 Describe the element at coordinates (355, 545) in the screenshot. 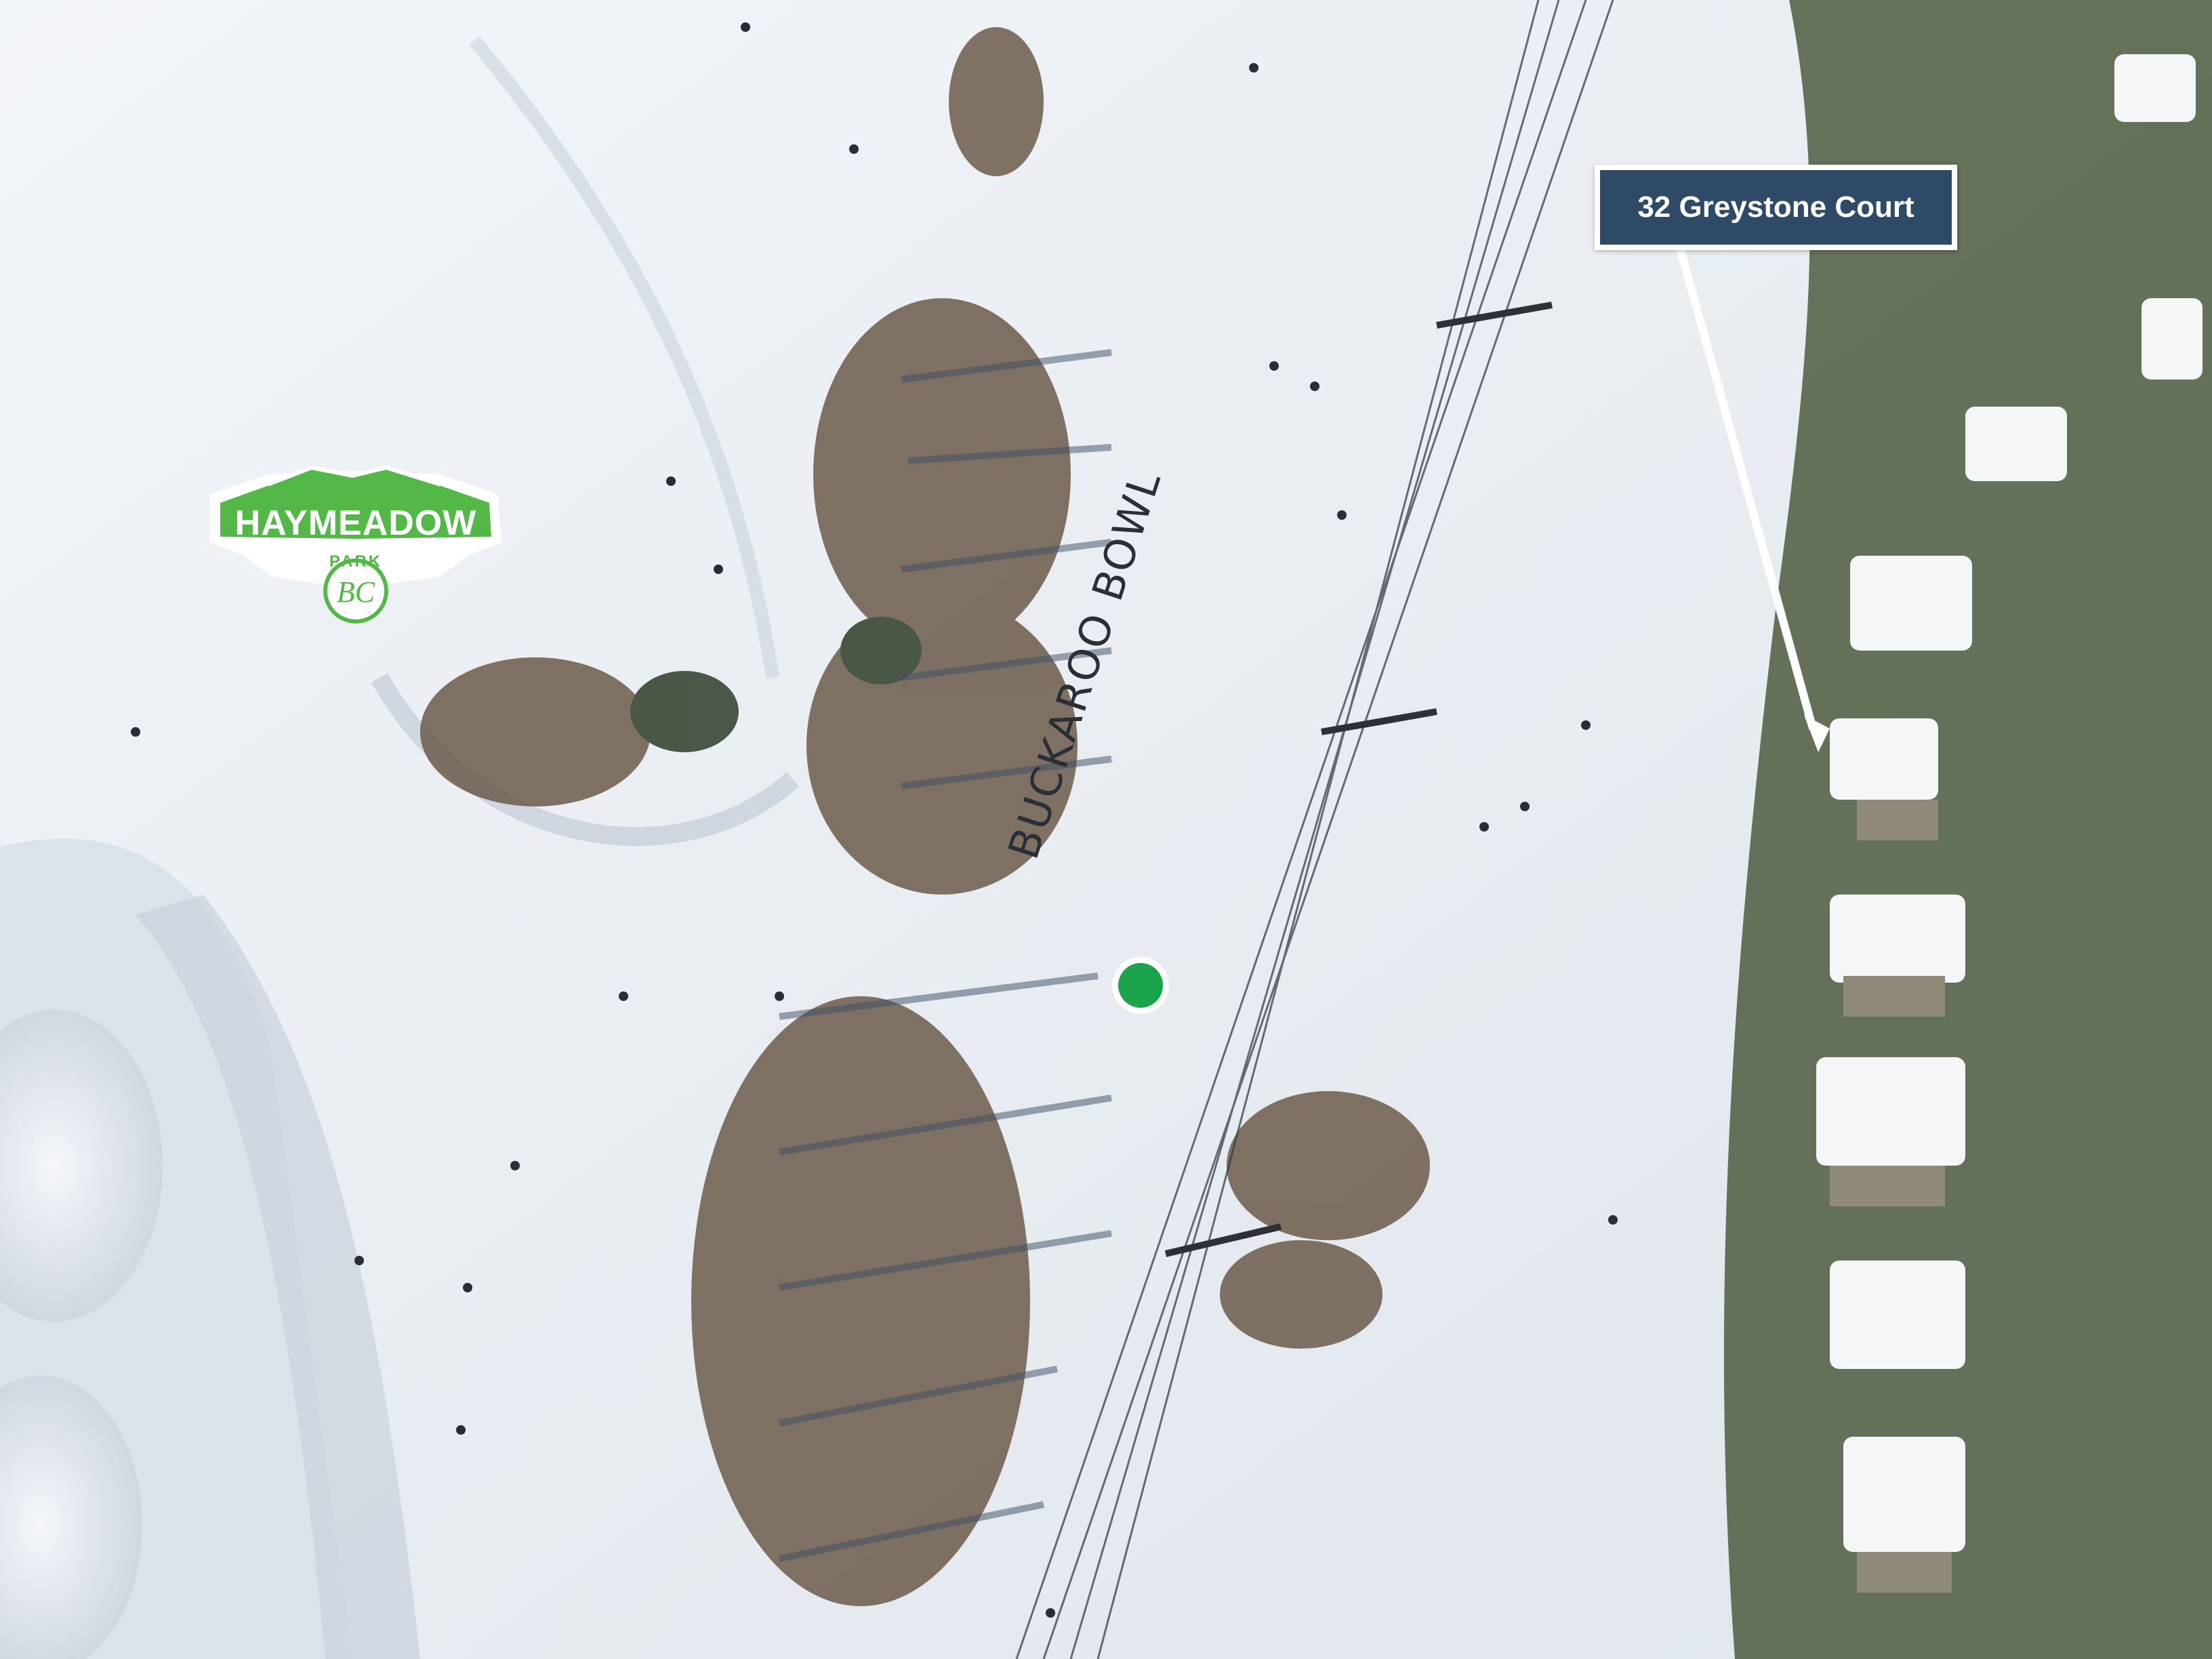

I see `haymeadow-park-logo: HAYMEADOW PARK` at that location.